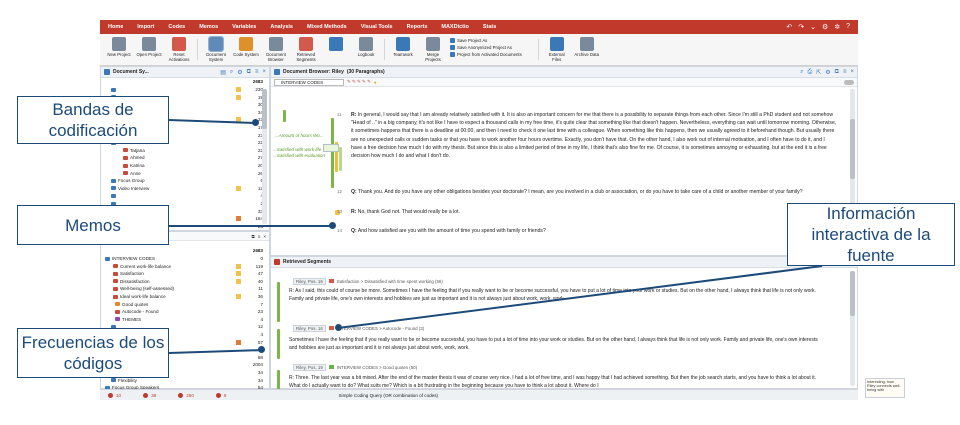  What do you see at coordinates (216, 49) in the screenshot?
I see `document-system-button: Document System` at bounding box center [216, 49].